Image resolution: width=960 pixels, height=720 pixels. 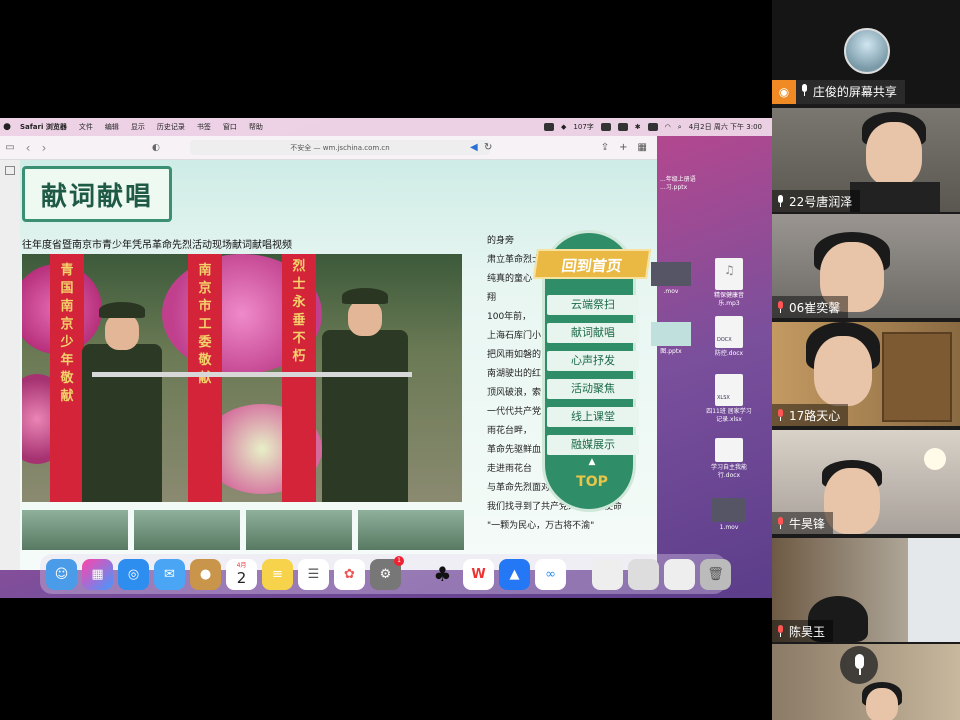 I want to click on participant-name: 06崔奕馨, so click(x=815, y=307).